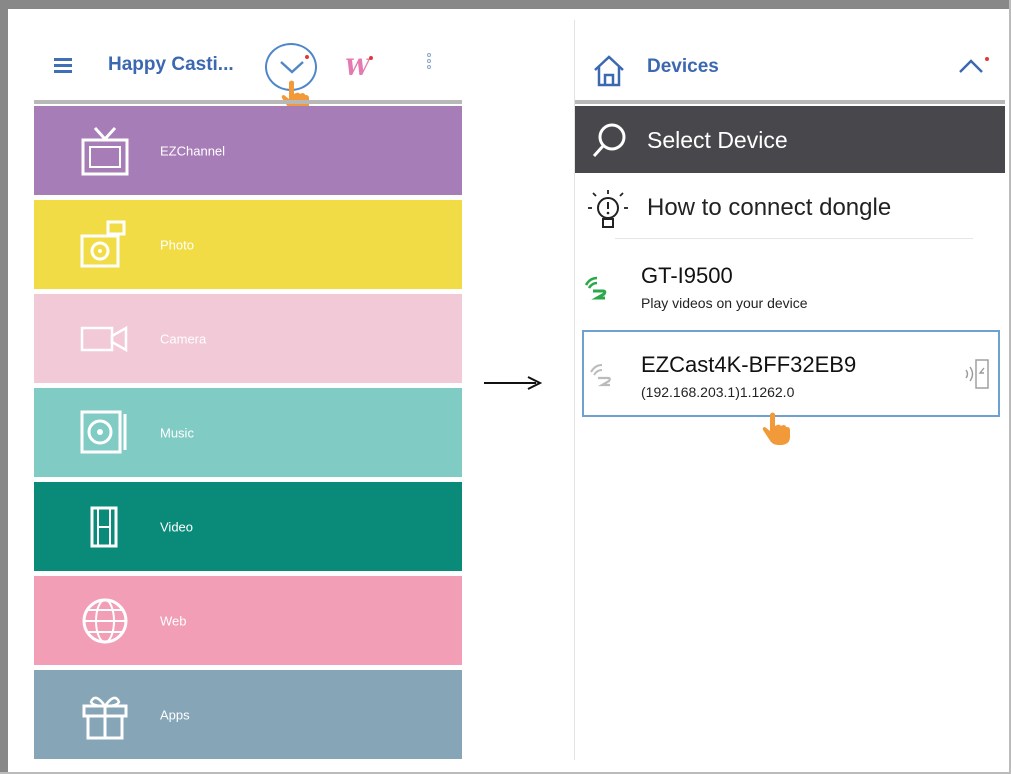  I want to click on device-item: GT-I9500 Play videos on your device, so click(790, 285).